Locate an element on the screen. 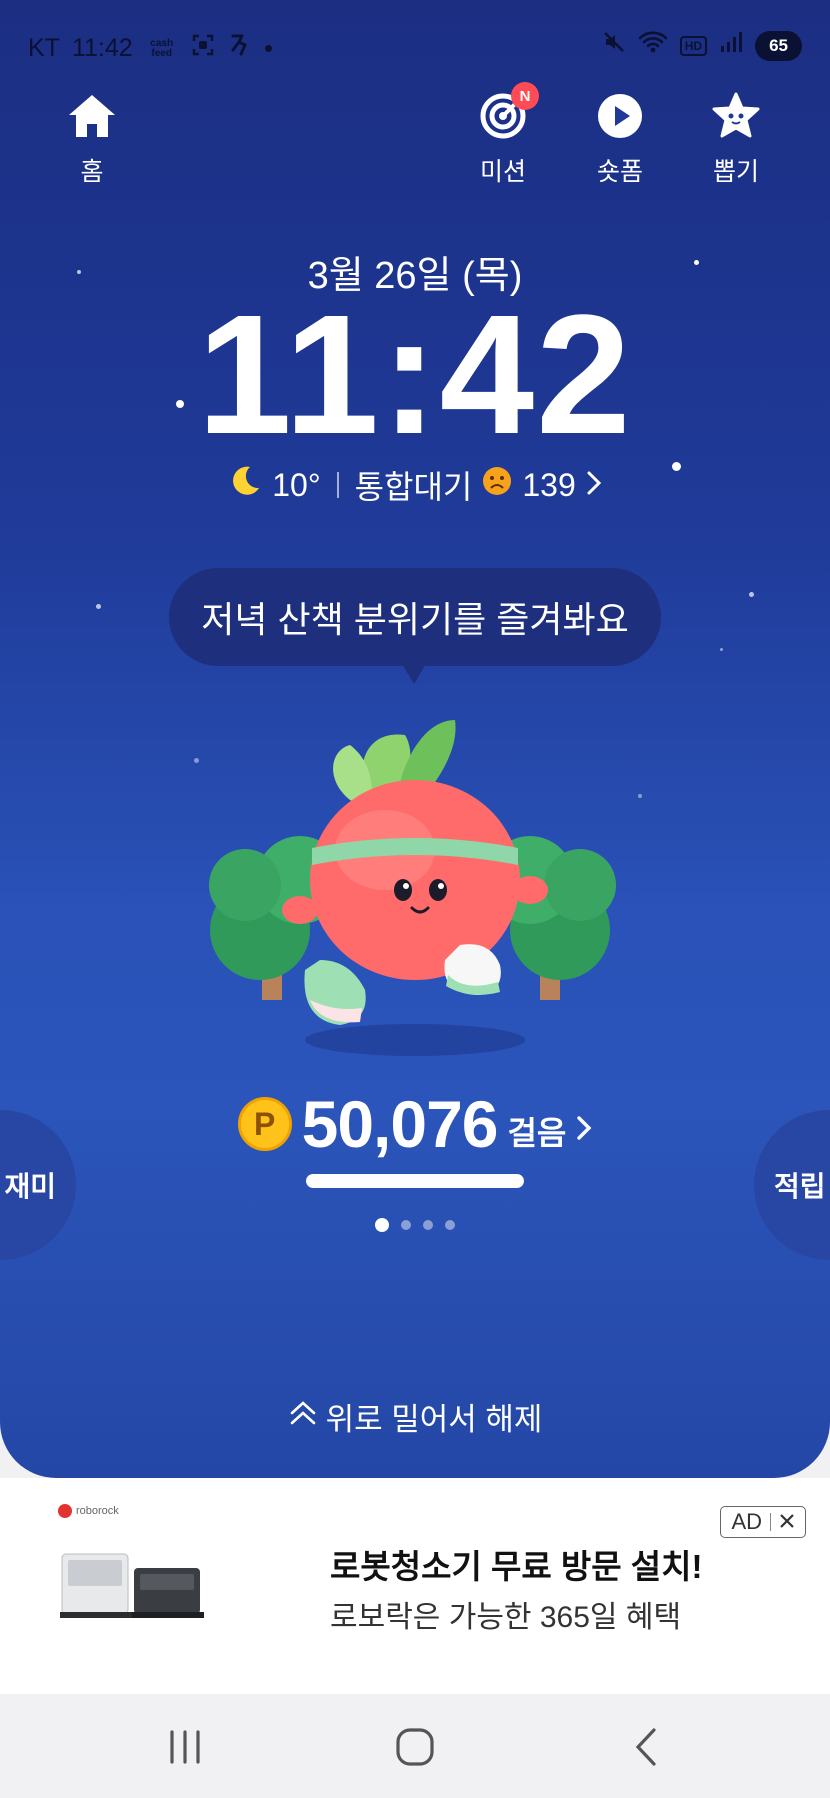 This screenshot has width=830, height=1798. unlock-label: 위로 밀어서 해제 is located at coordinates (434, 1419).